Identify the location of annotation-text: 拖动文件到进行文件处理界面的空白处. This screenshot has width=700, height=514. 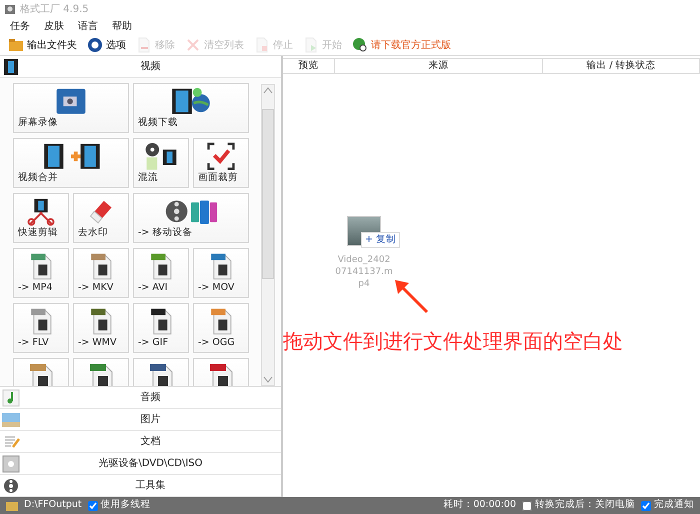
(453, 341).